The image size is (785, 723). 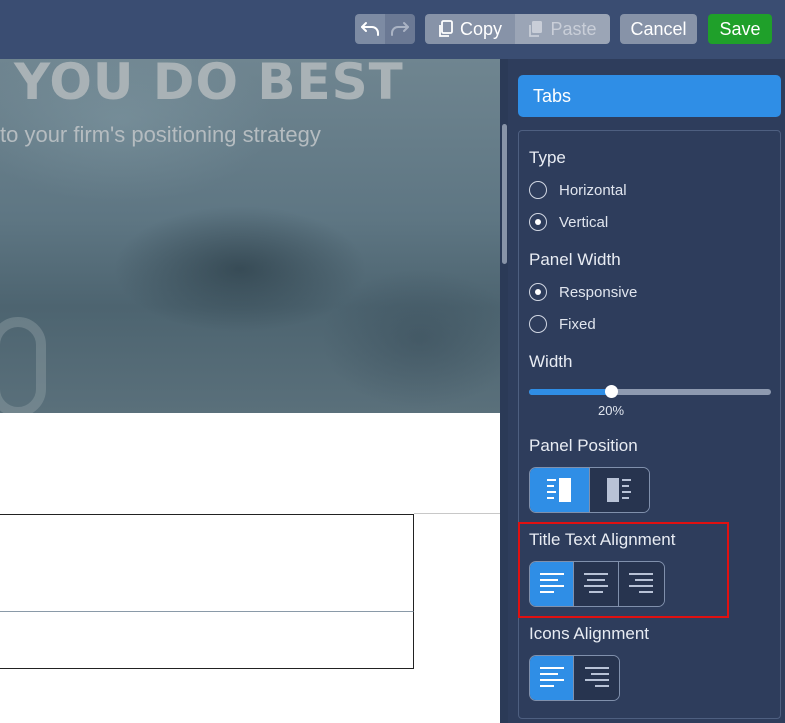 I want to click on cancel-button: Cancel, so click(x=658, y=29).